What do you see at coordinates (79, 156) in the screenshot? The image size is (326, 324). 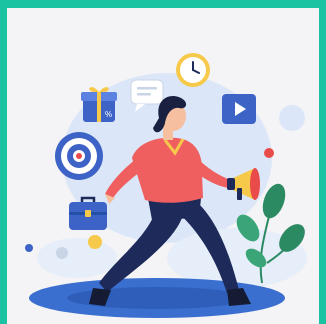 I see `target-icon` at bounding box center [79, 156].